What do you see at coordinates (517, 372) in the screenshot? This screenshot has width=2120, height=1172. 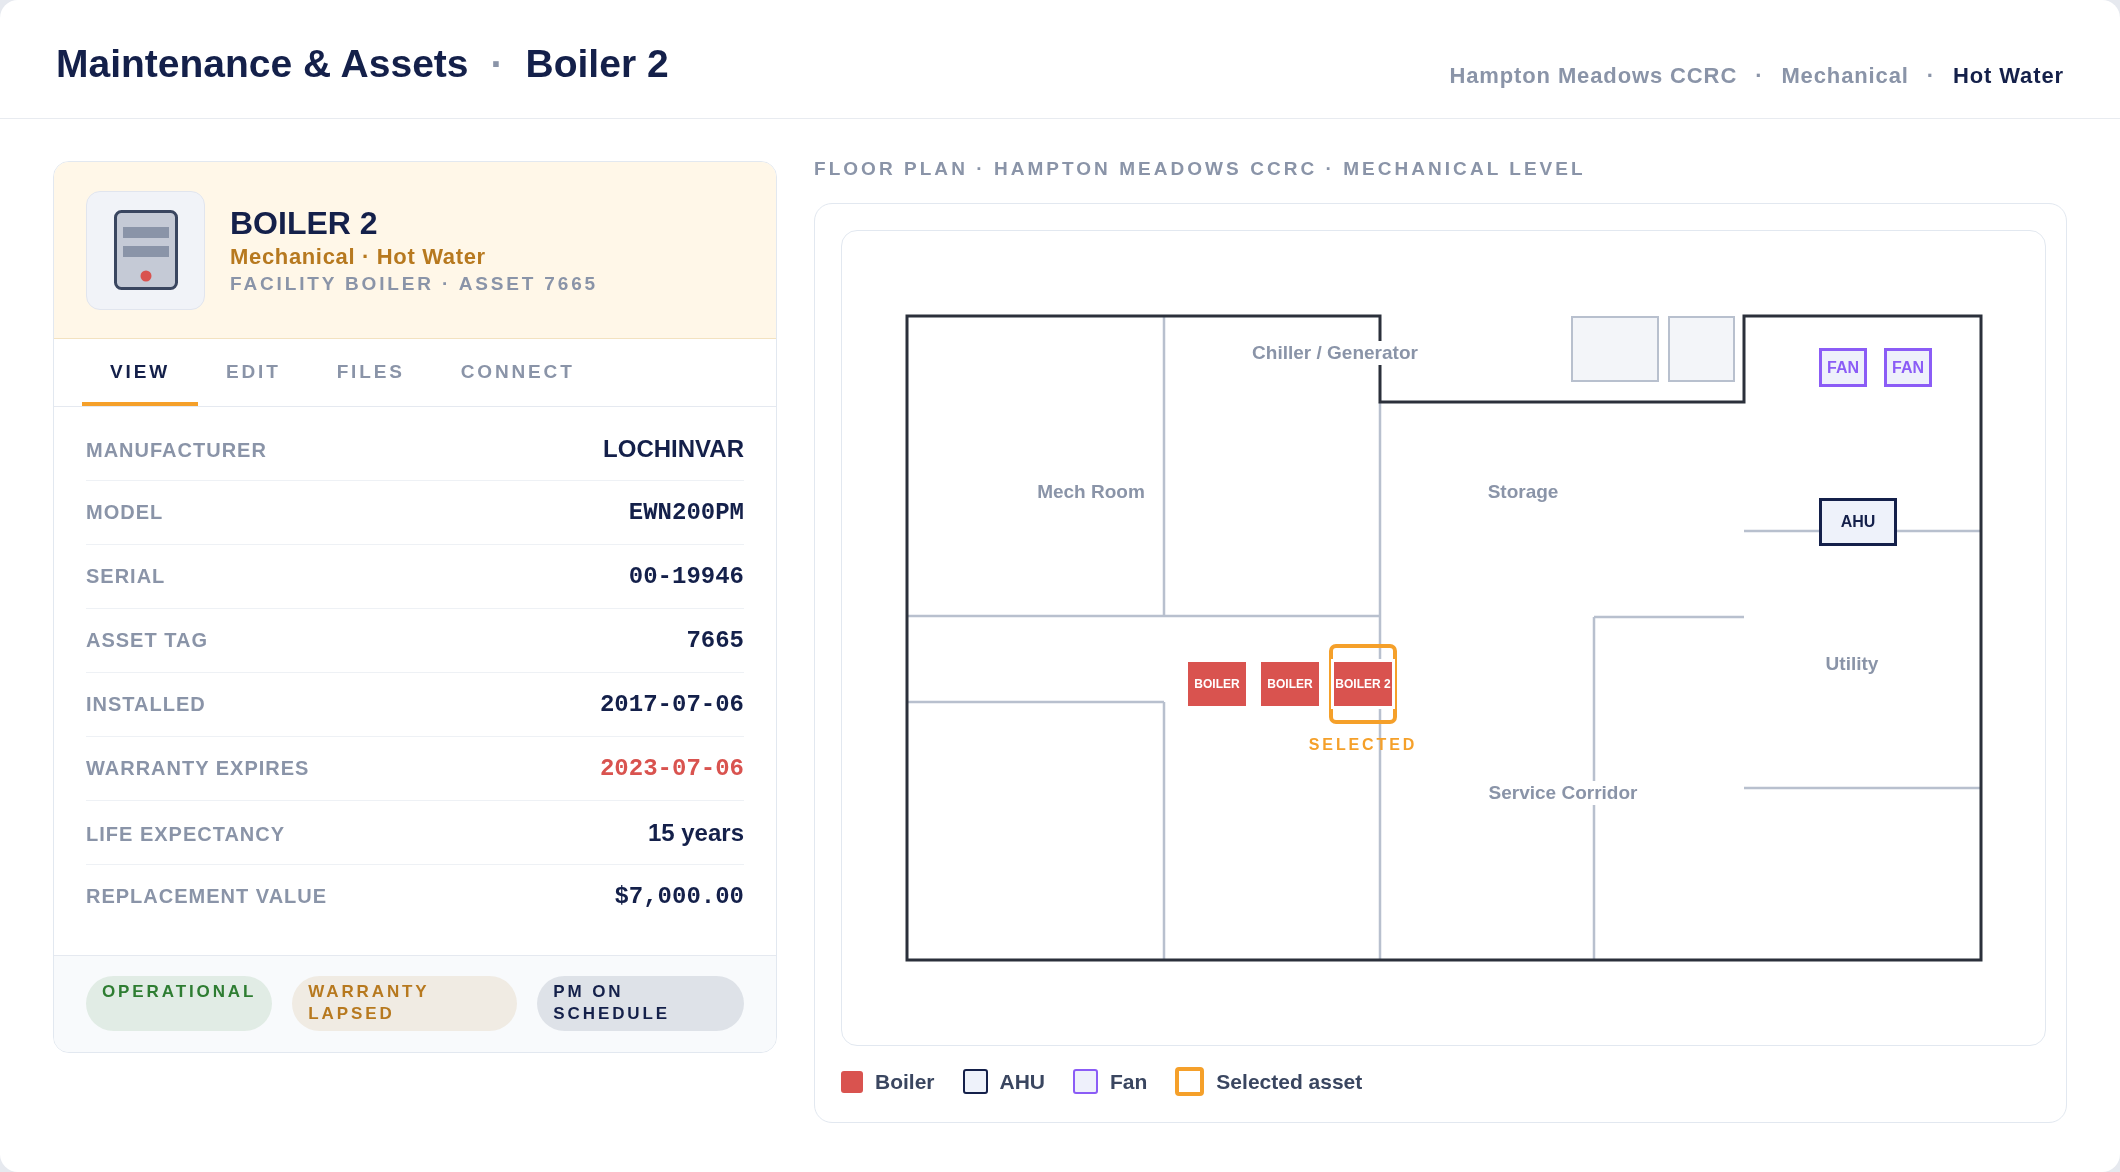 I see `tab: CONNECT` at bounding box center [517, 372].